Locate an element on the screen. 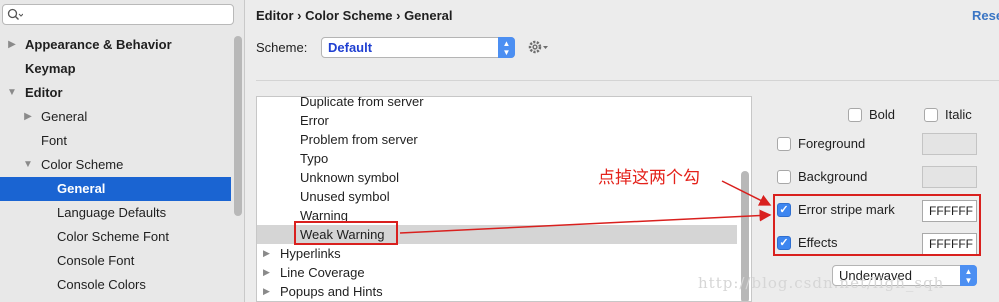 The height and width of the screenshot is (302, 999). list-item-label: Problem from server is located at coordinates (359, 139).